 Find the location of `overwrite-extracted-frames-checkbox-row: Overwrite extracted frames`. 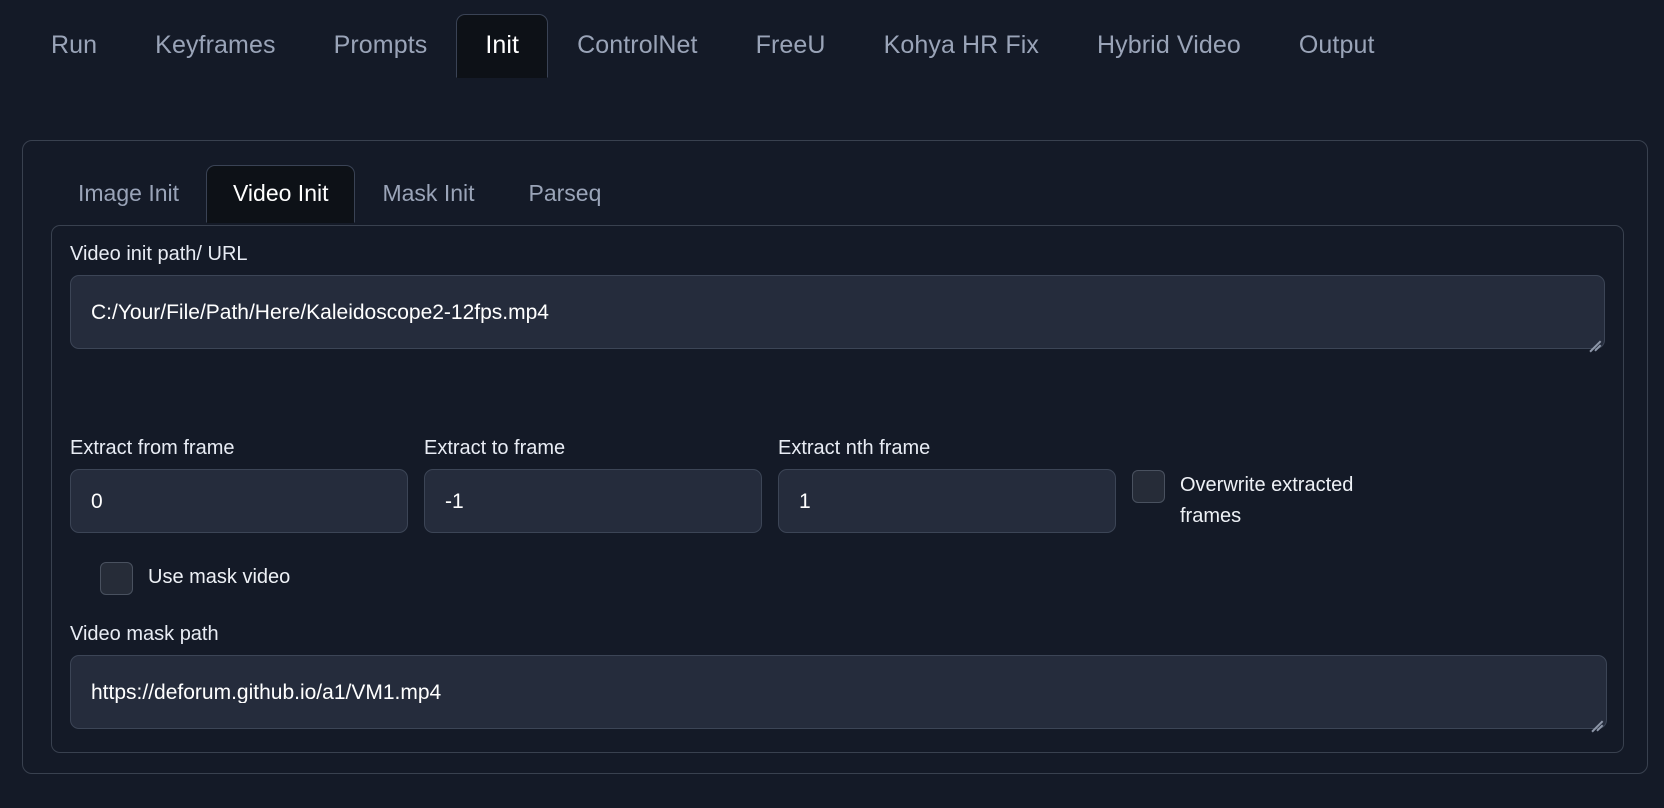

overwrite-extracted-frames-checkbox-row: Overwrite extracted frames is located at coordinates (1282, 501).